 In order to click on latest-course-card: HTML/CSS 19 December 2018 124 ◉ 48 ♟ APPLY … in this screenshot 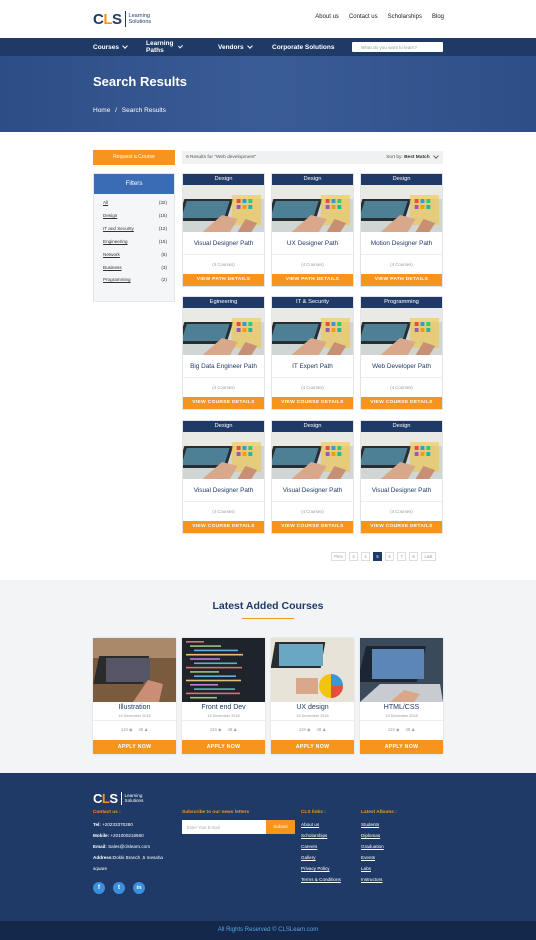, I will do `click(401, 696)`.